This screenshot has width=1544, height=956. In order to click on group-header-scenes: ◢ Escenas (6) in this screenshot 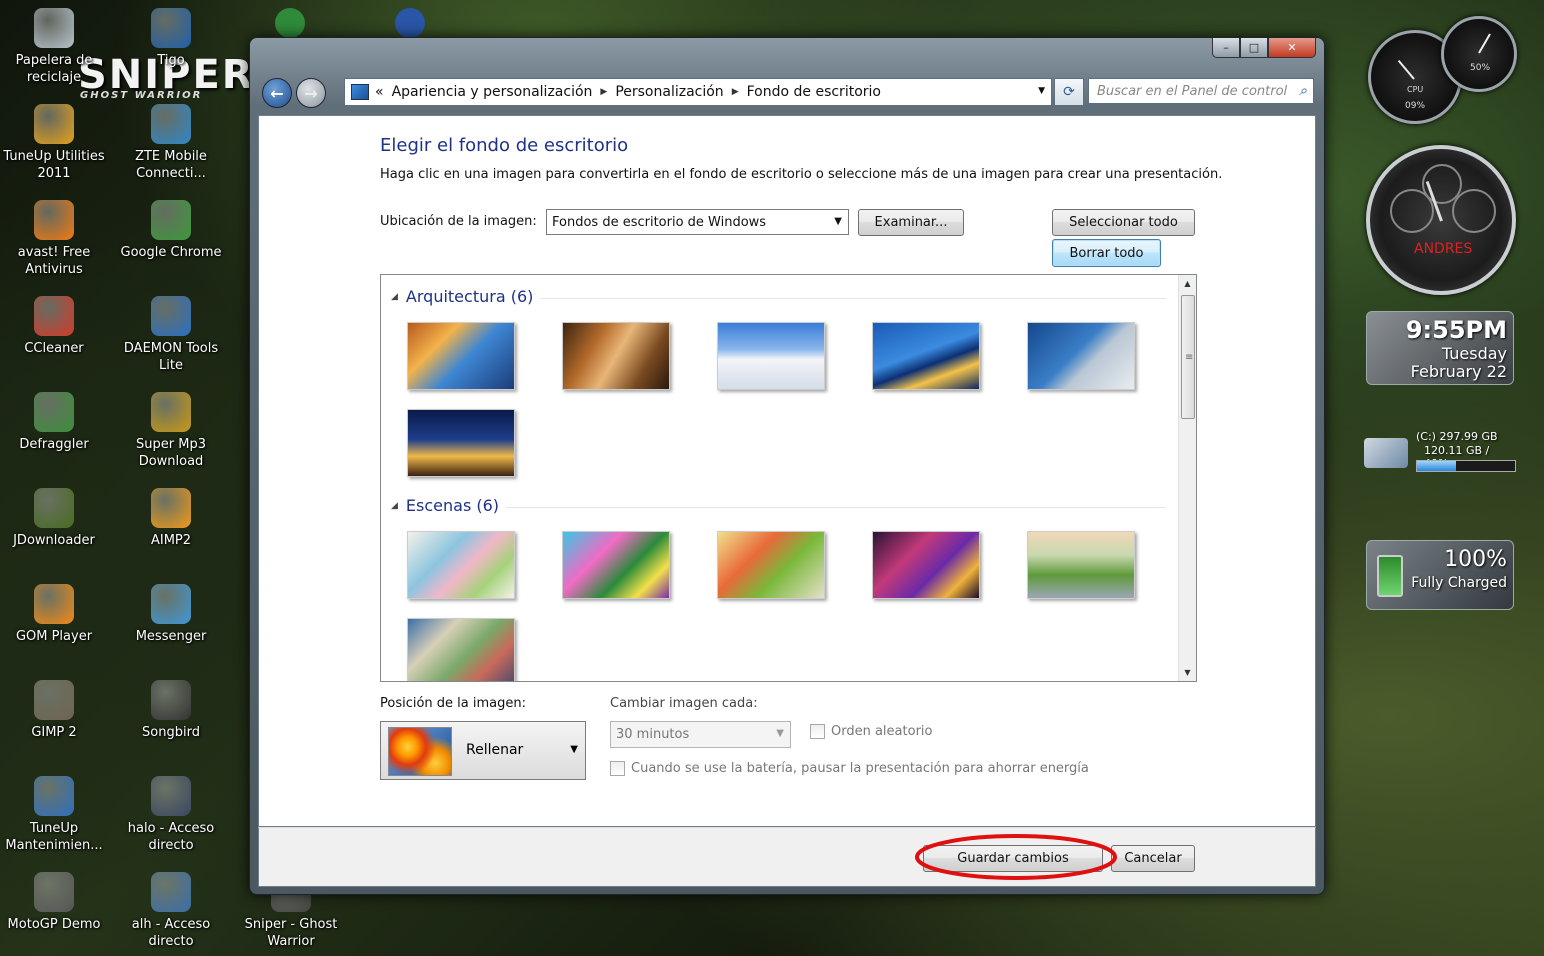, I will do `click(445, 505)`.